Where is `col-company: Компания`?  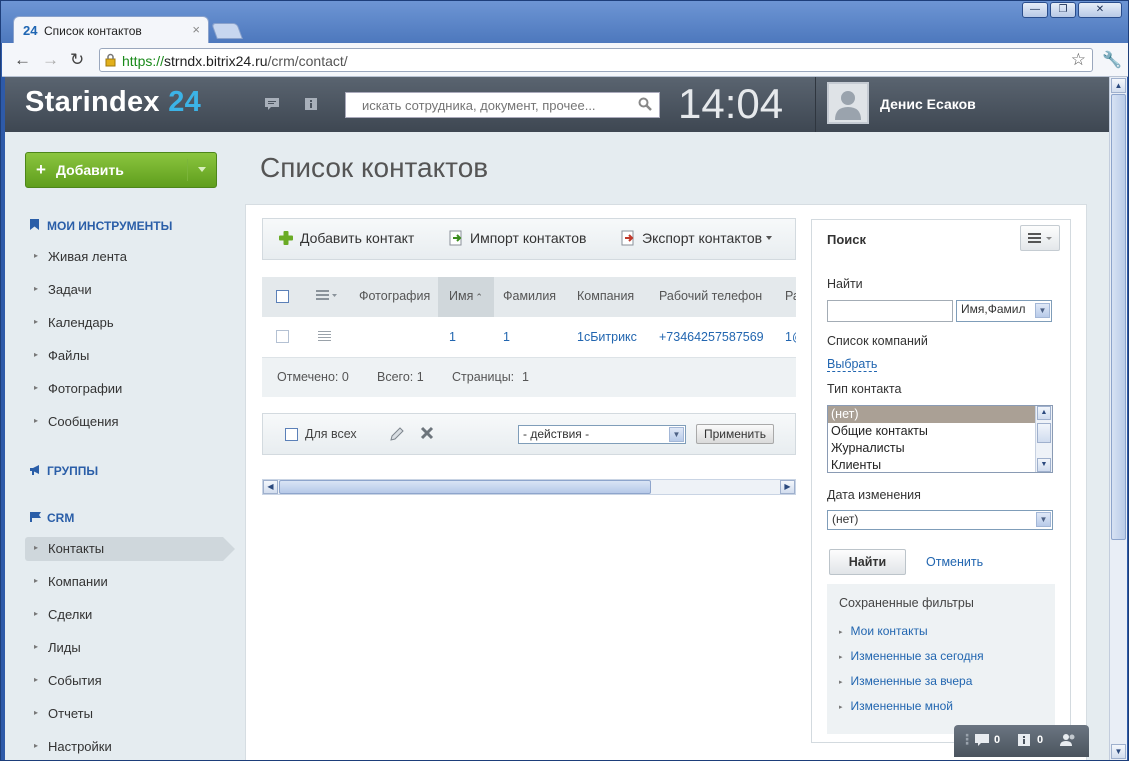
col-company: Компания is located at coordinates (605, 296).